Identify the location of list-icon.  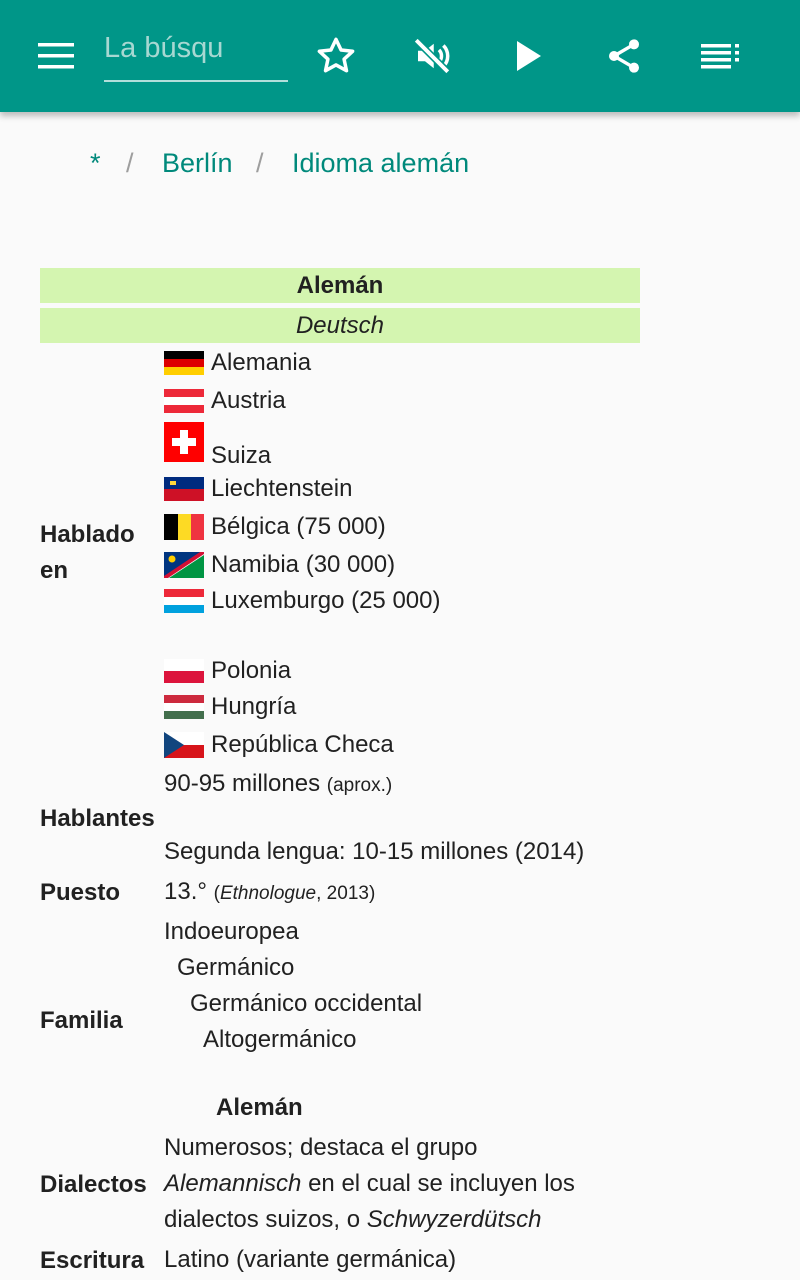
(720, 56).